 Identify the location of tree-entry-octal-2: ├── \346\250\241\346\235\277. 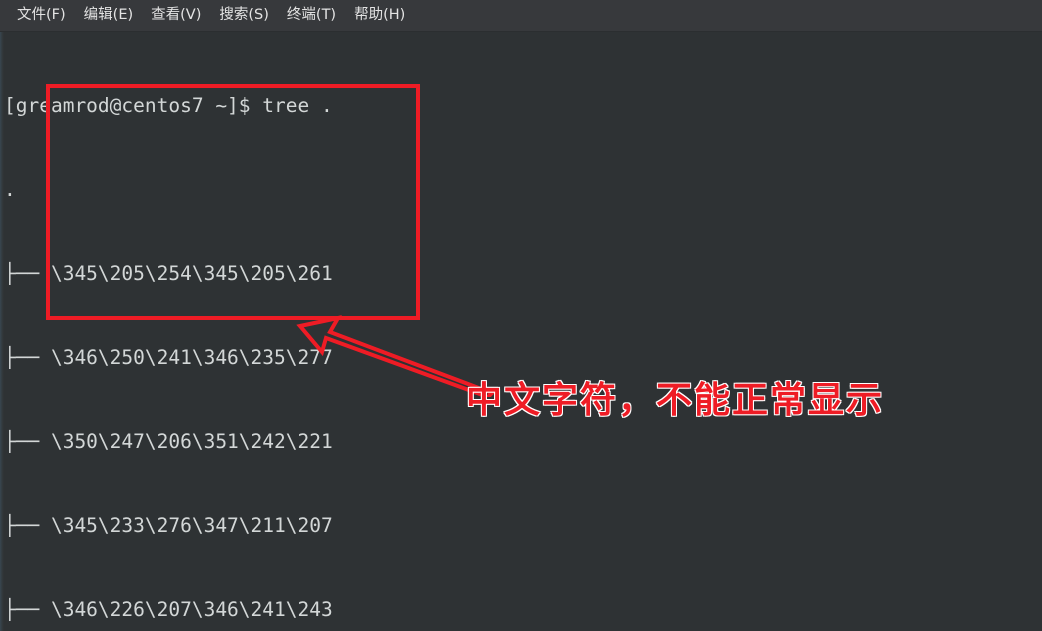
(168, 357).